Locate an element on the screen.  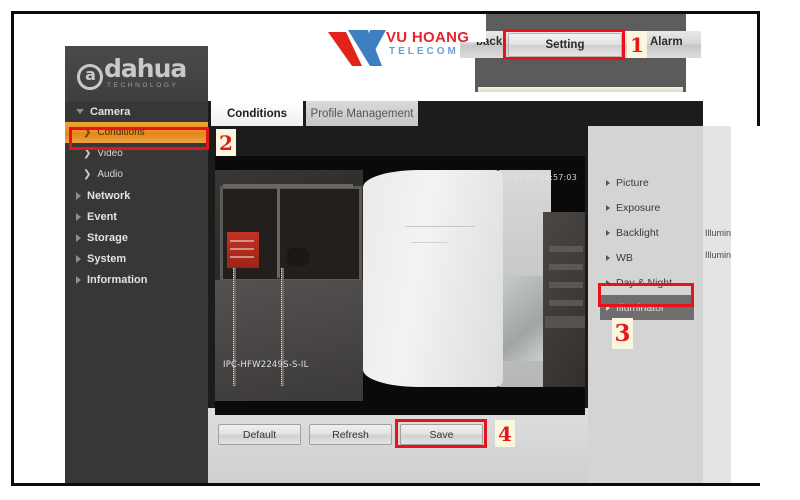
tab-profile-management: Profile Management is located at coordinates (362, 113).